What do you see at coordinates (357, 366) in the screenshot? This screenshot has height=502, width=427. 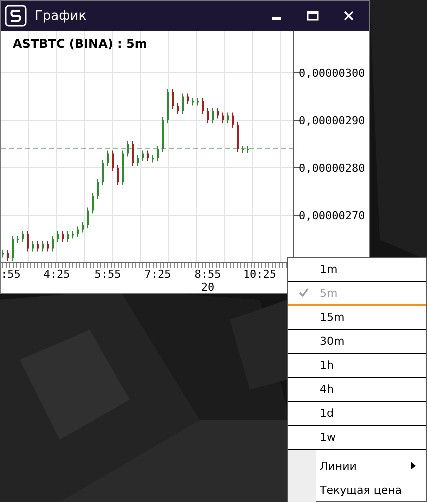 I see `menu-item: 1h` at bounding box center [357, 366].